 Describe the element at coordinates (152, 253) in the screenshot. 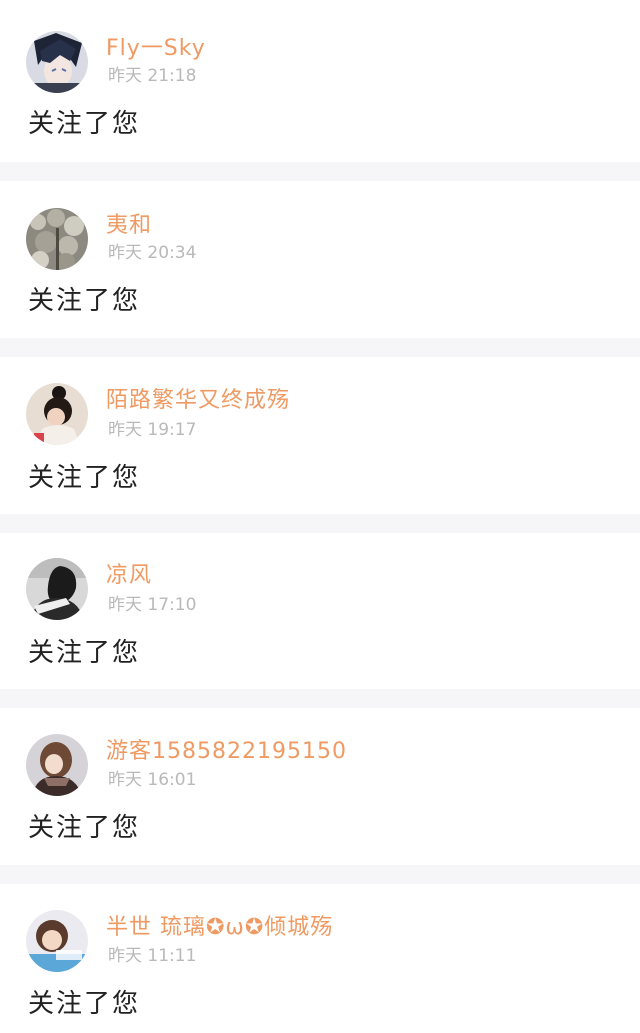

I see `timestamp: 昨天 20:34` at that location.